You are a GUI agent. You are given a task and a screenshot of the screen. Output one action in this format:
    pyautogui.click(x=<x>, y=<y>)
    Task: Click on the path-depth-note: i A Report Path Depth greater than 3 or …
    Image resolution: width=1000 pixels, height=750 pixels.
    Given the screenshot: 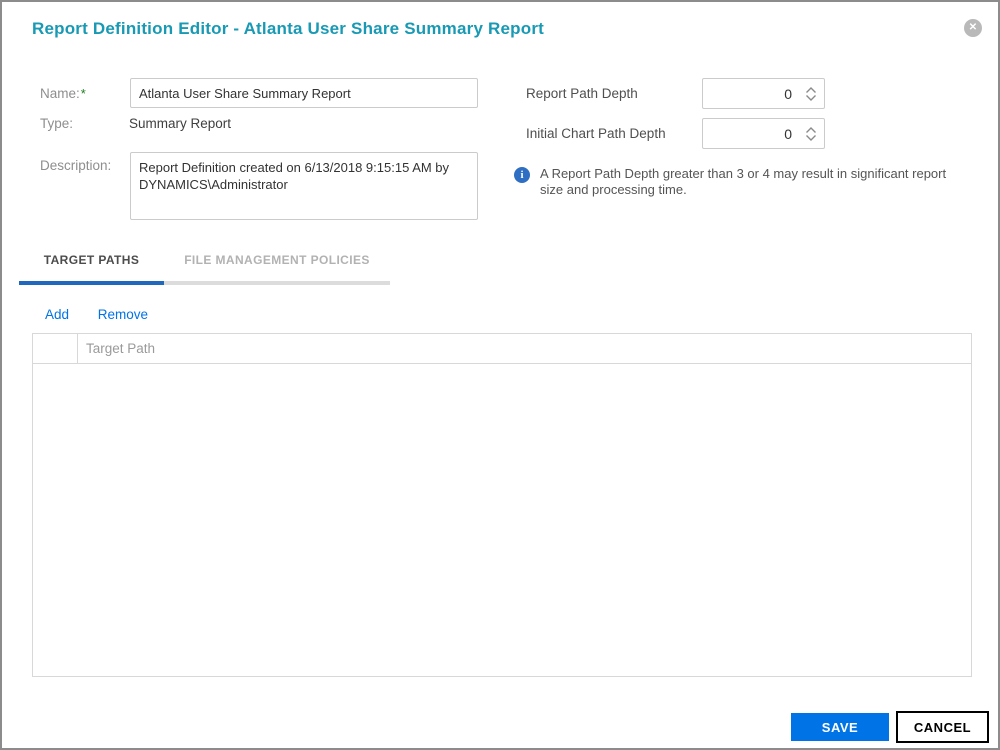 What is the action you would take?
    pyautogui.click(x=733, y=181)
    